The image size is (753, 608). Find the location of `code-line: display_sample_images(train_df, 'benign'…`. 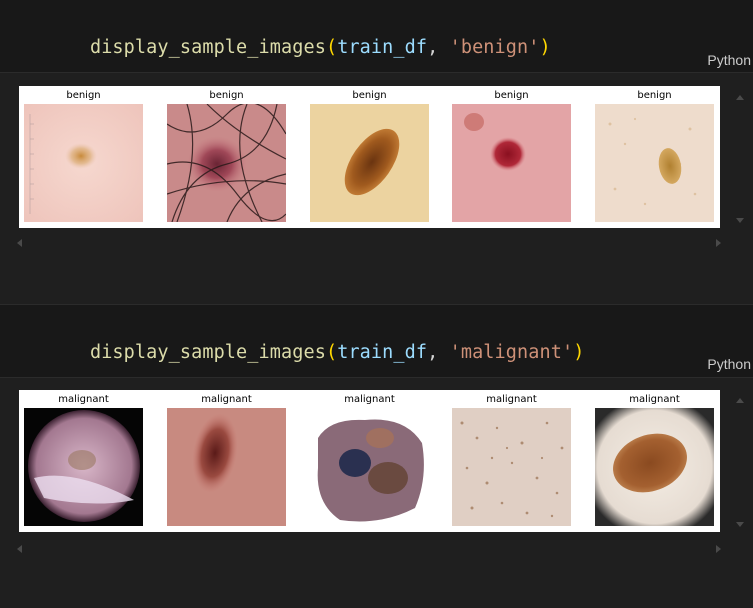

code-line: display_sample_images(train_df, 'benign'… is located at coordinates (298, 47).